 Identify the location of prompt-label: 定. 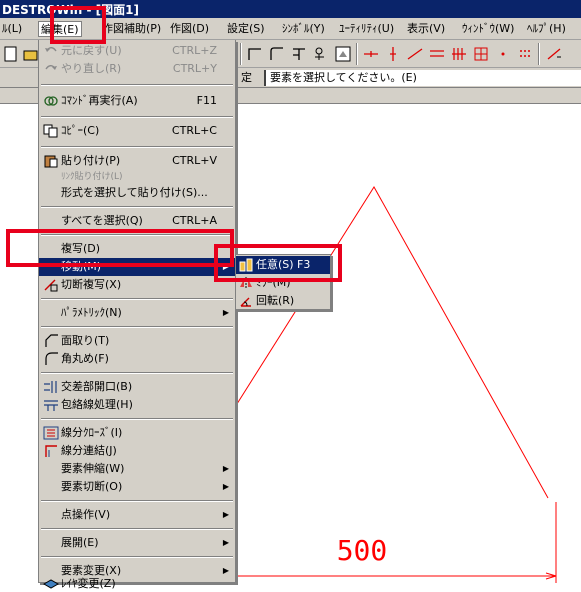
(246, 77).